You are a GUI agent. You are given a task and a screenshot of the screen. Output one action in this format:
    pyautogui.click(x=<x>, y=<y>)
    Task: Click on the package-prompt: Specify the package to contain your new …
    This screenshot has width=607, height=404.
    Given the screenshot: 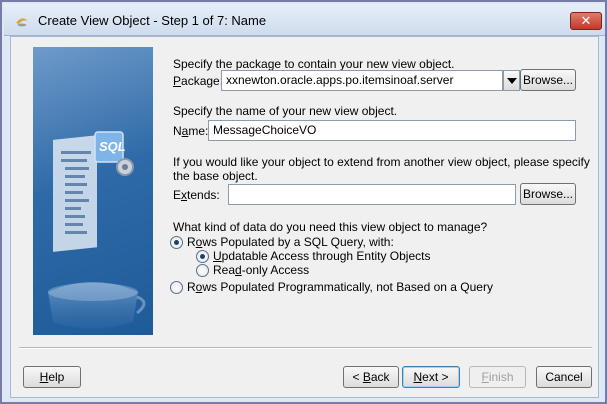 What is the action you would take?
    pyautogui.click(x=314, y=64)
    